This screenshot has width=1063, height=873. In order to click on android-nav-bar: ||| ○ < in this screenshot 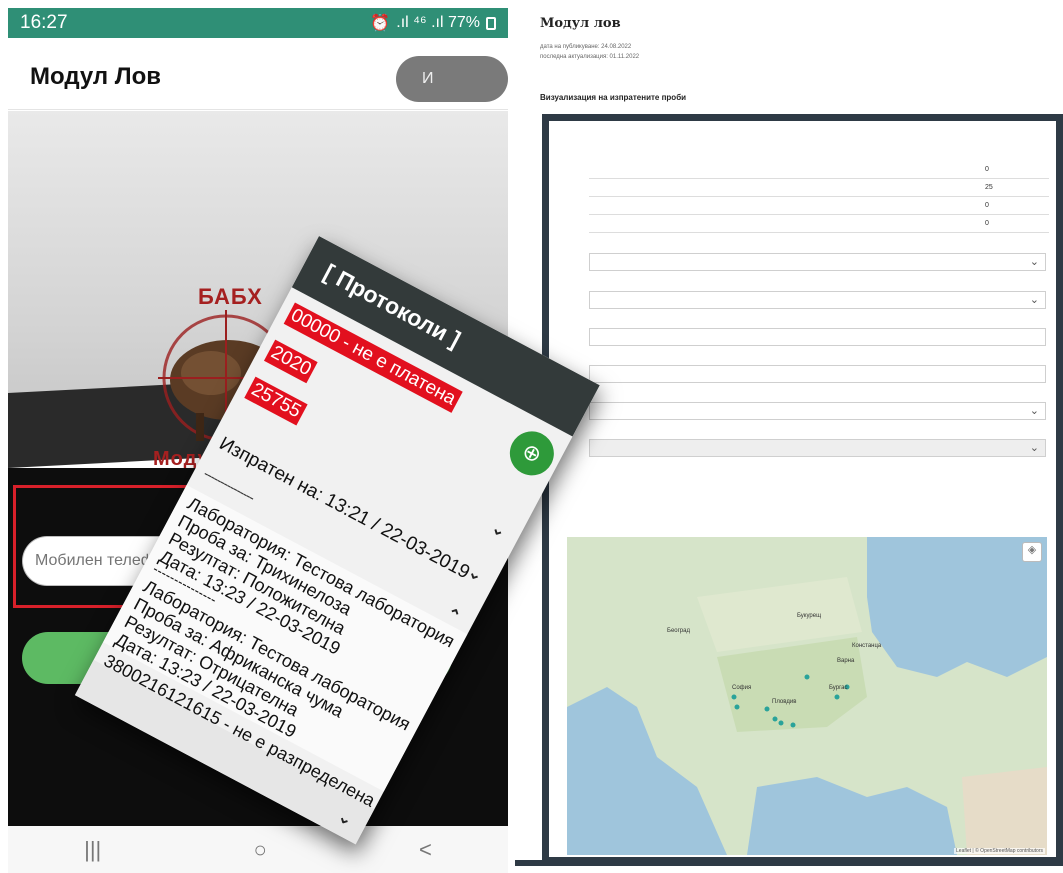, I will do `click(258, 849)`.